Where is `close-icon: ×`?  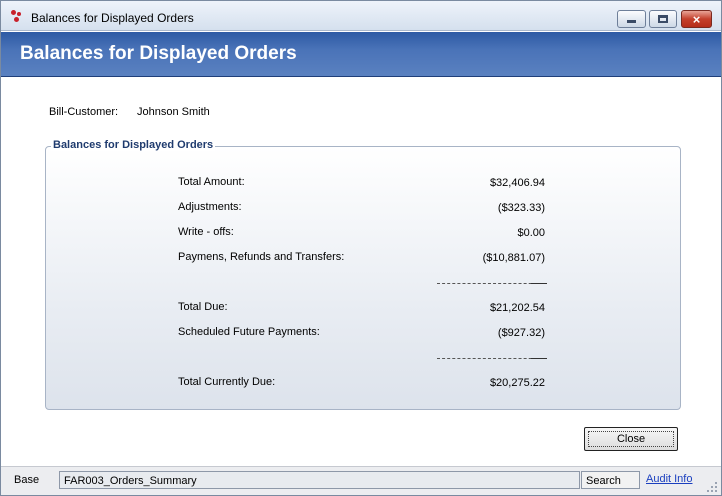 close-icon: × is located at coordinates (696, 19).